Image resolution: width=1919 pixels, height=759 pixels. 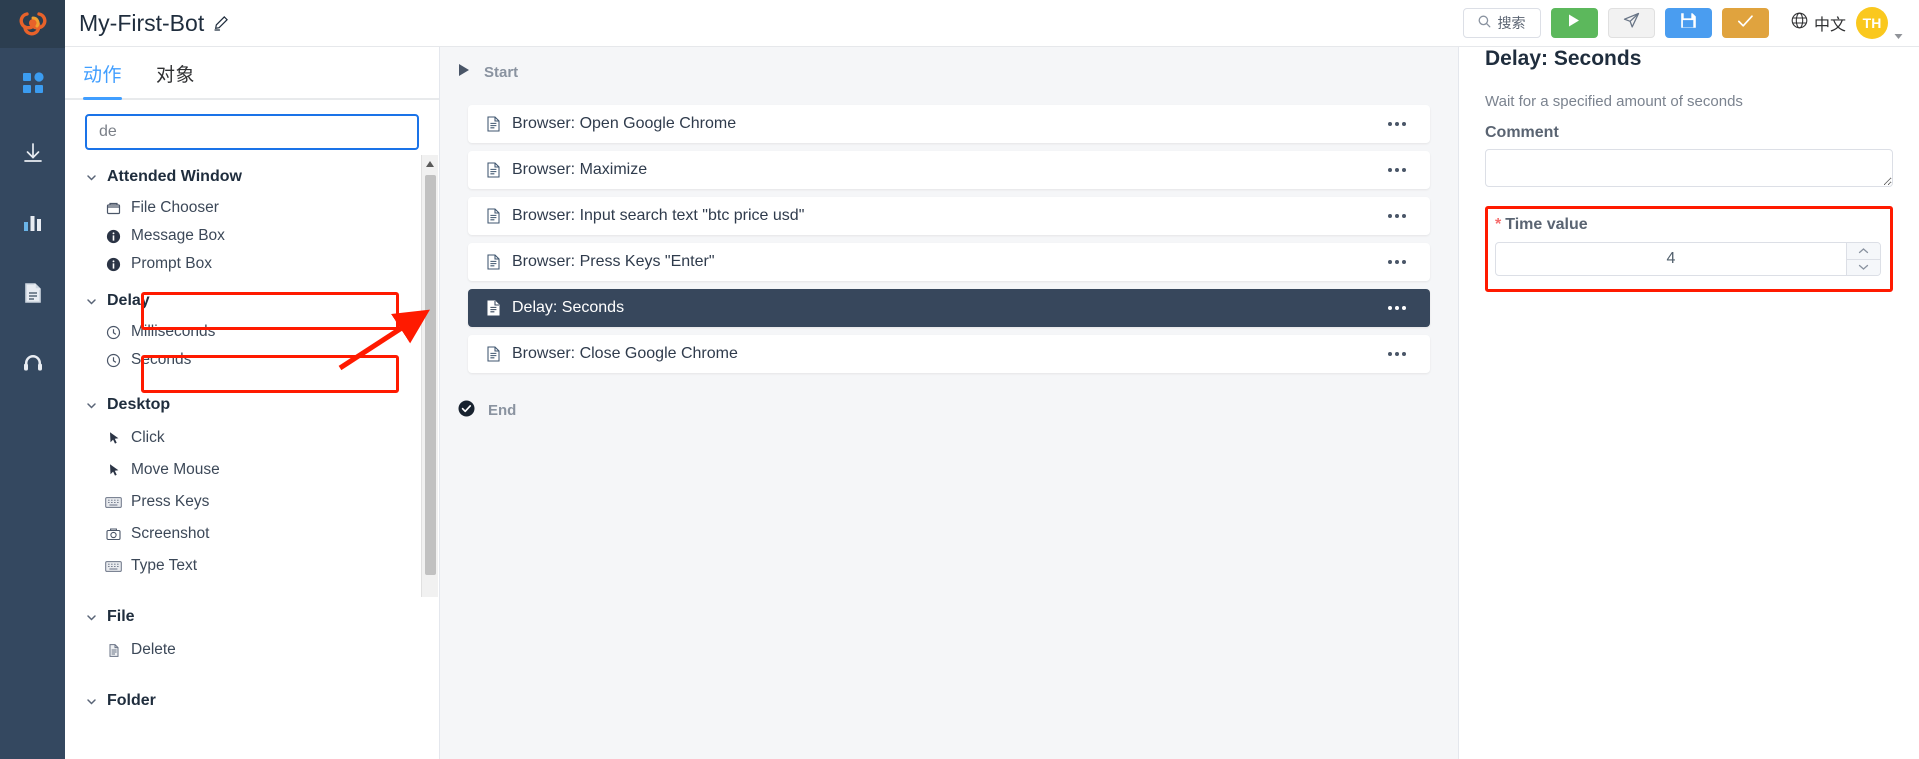 What do you see at coordinates (241, 405) in the screenshot?
I see `group-desktop: Desktop` at bounding box center [241, 405].